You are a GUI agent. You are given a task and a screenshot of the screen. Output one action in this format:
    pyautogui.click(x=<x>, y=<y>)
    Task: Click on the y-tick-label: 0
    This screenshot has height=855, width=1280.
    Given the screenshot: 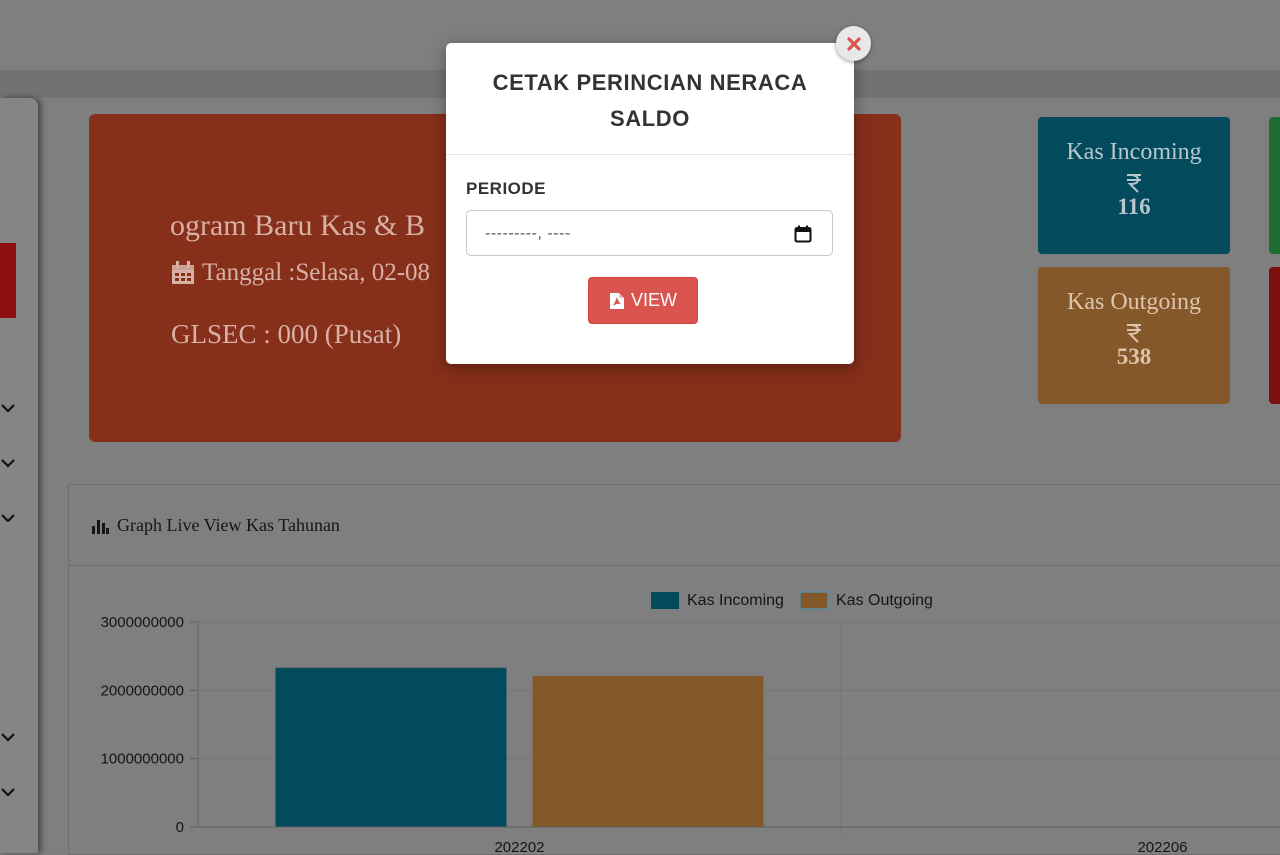 What is the action you would take?
    pyautogui.click(x=180, y=827)
    